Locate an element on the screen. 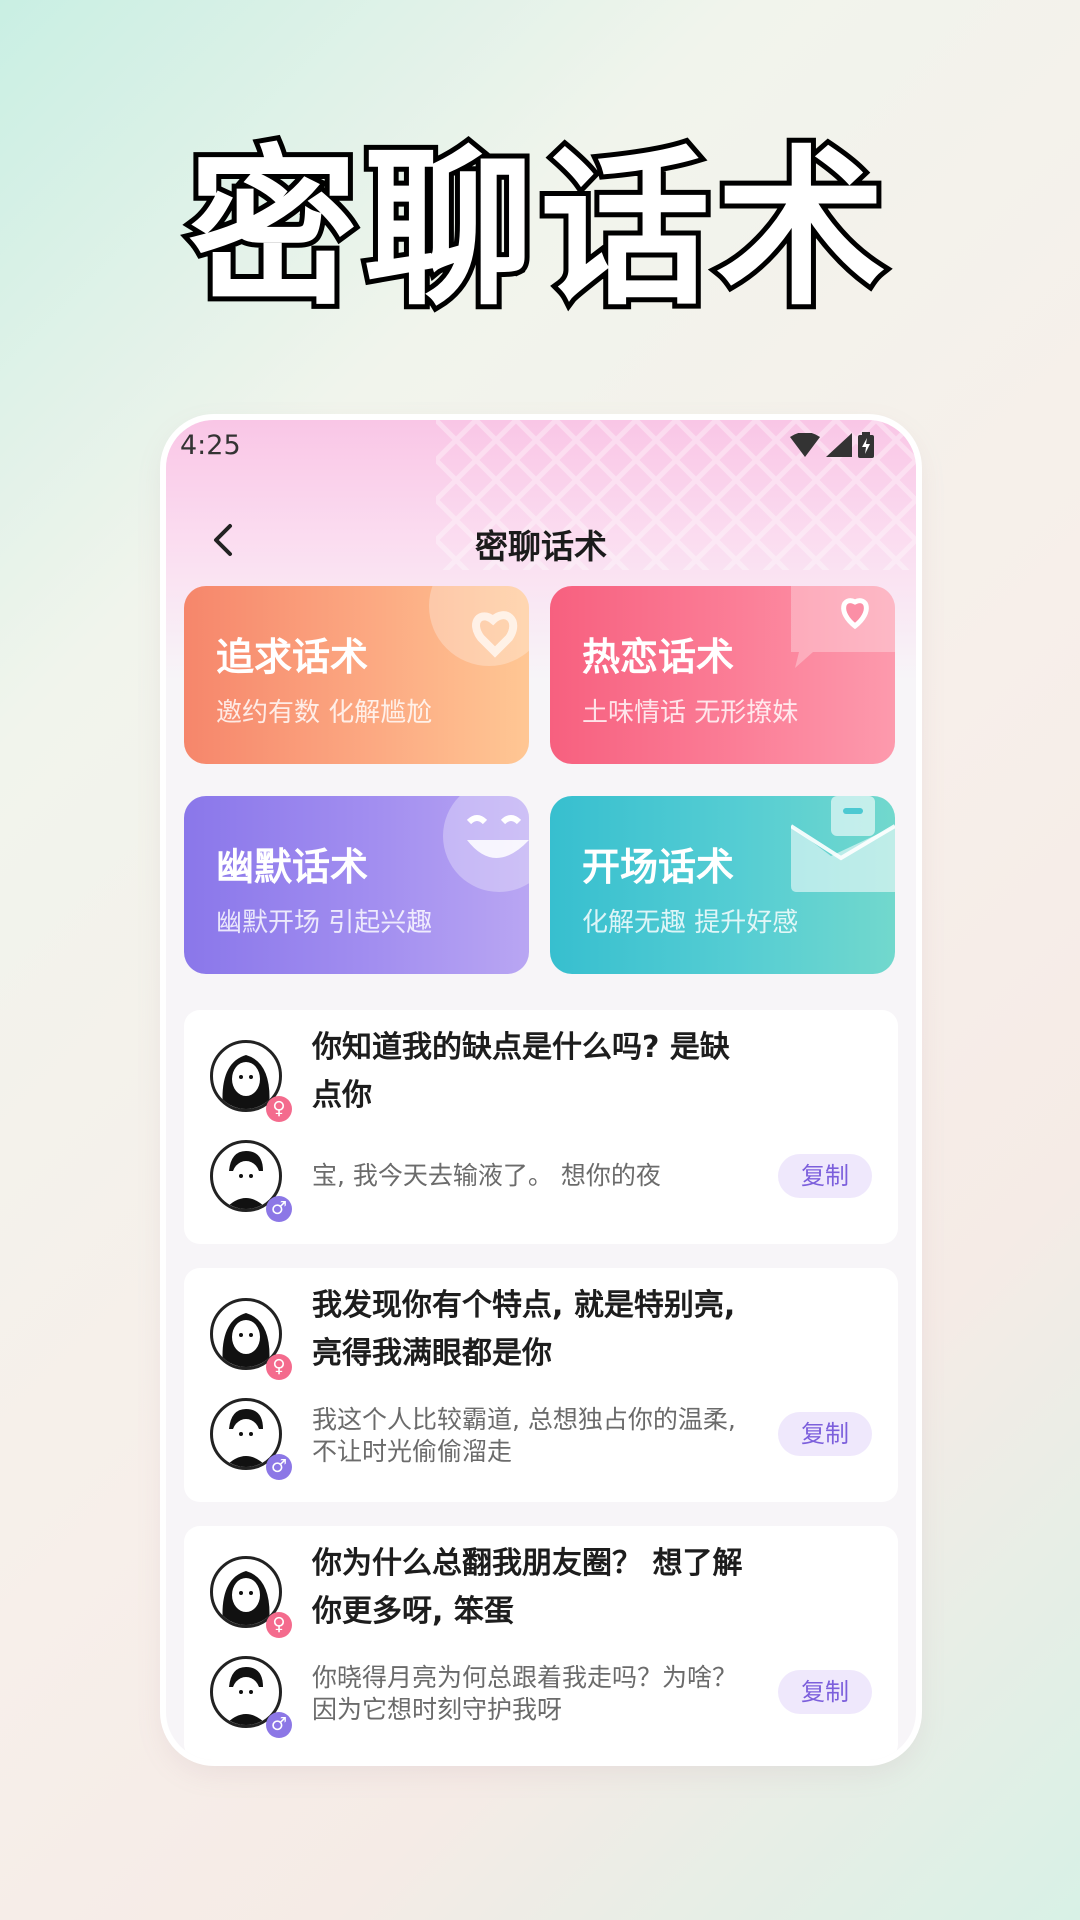 Image resolution: width=1080 pixels, height=1920 pixels. nav-bar: 密聊话术 is located at coordinates (541, 540).